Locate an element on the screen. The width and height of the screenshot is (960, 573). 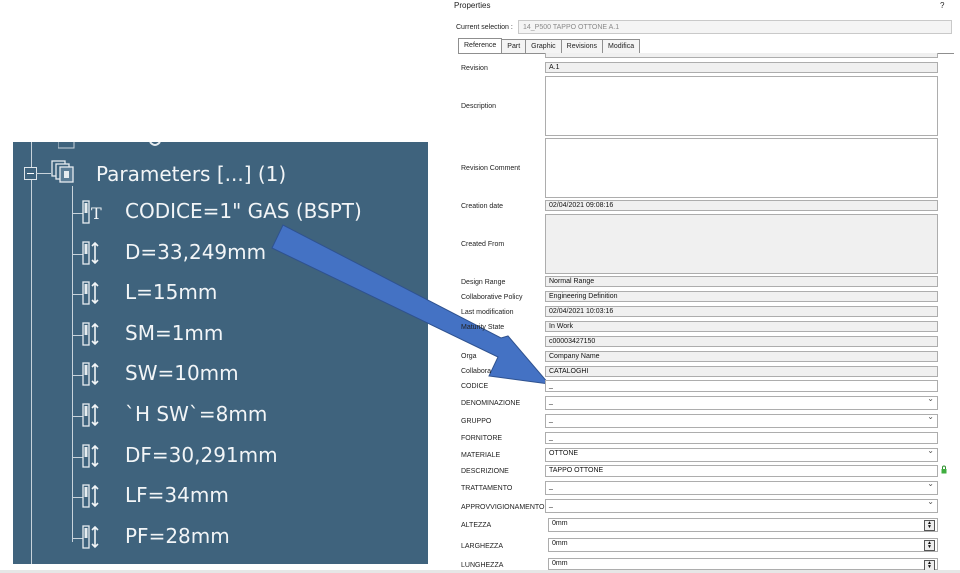
trattamento-label: TRATTAMENTO is located at coordinates (487, 488).